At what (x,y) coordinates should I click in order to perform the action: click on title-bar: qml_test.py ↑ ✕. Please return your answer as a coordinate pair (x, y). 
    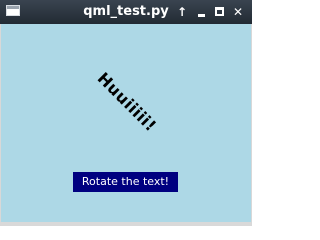
    Looking at the image, I should click on (126, 12).